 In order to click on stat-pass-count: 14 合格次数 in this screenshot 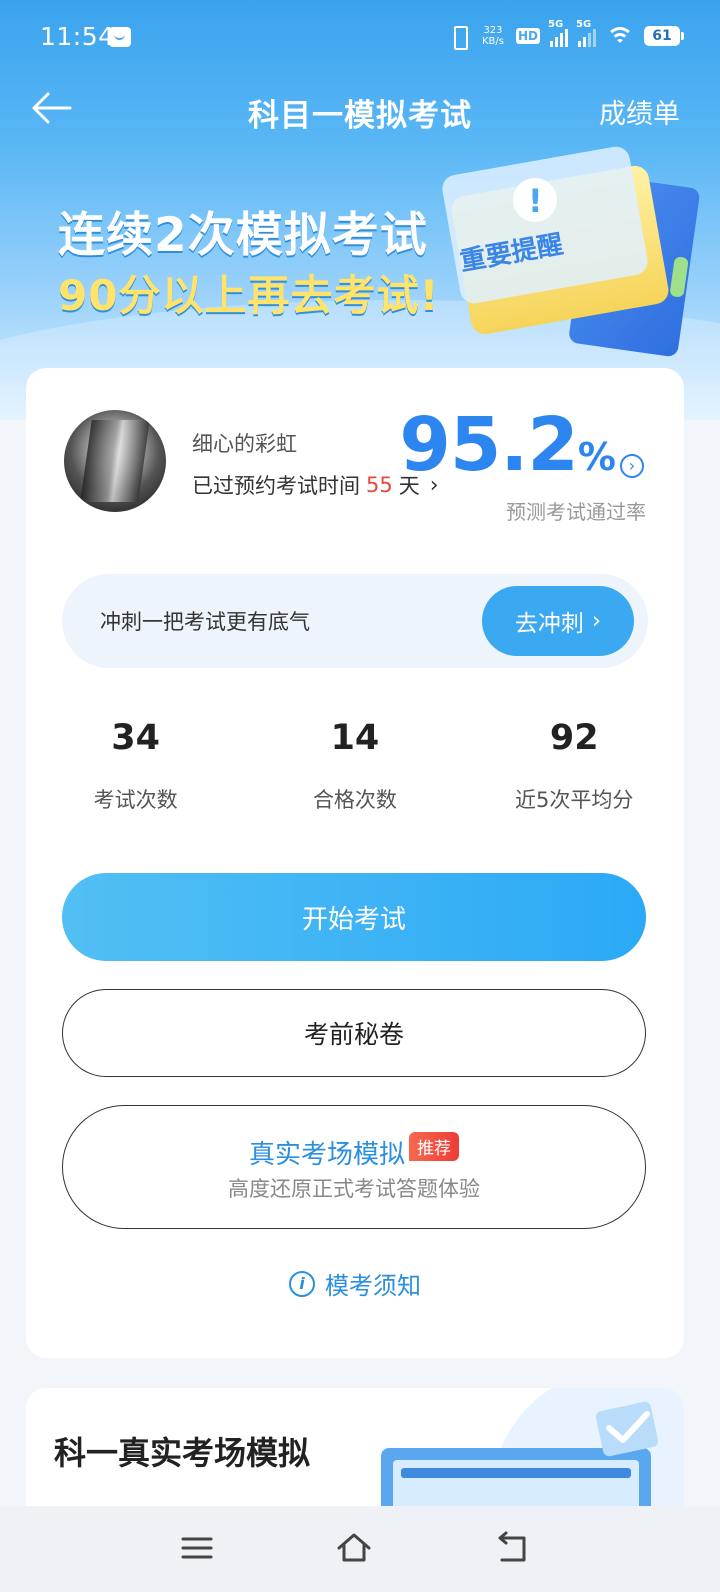, I will do `click(354, 766)`.